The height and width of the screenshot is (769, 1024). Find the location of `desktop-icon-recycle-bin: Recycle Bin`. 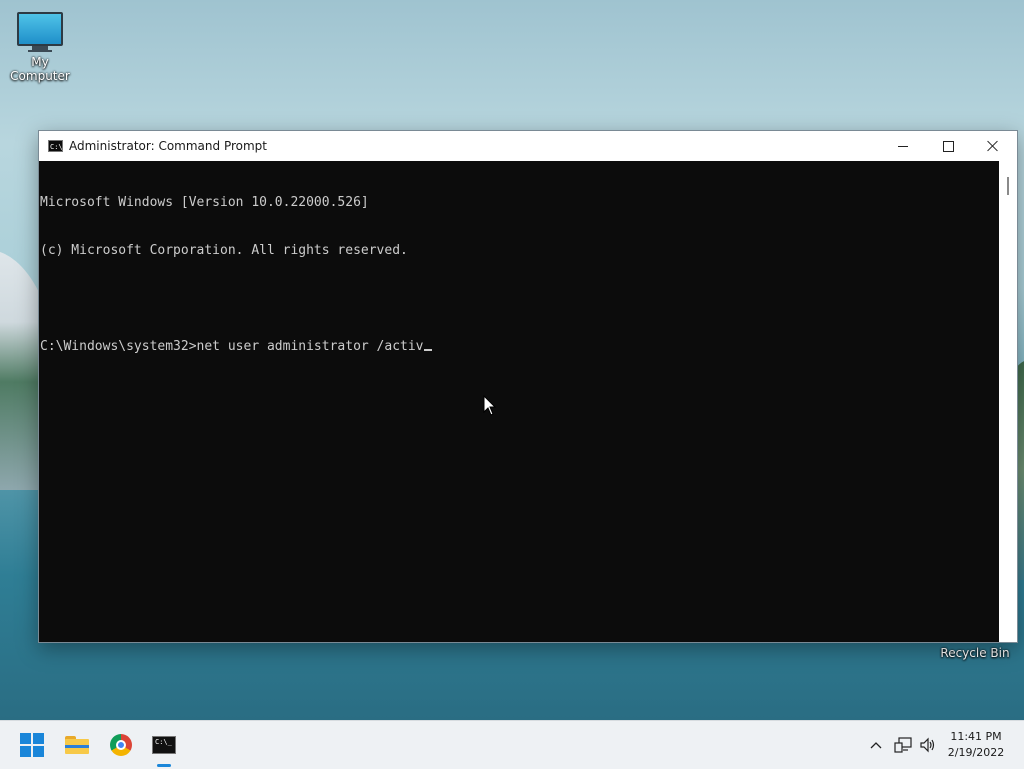

desktop-icon-recycle-bin: Recycle Bin is located at coordinates (975, 653).